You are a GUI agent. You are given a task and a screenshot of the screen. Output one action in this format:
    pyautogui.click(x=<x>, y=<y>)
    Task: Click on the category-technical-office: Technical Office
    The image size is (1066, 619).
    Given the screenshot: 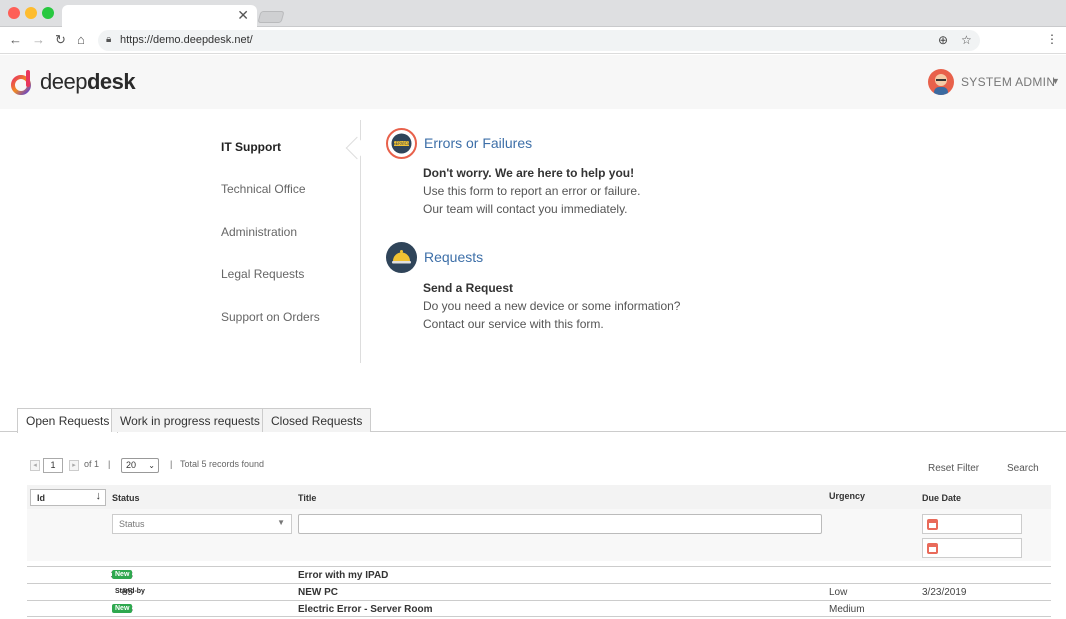 What is the action you would take?
    pyautogui.click(x=263, y=189)
    